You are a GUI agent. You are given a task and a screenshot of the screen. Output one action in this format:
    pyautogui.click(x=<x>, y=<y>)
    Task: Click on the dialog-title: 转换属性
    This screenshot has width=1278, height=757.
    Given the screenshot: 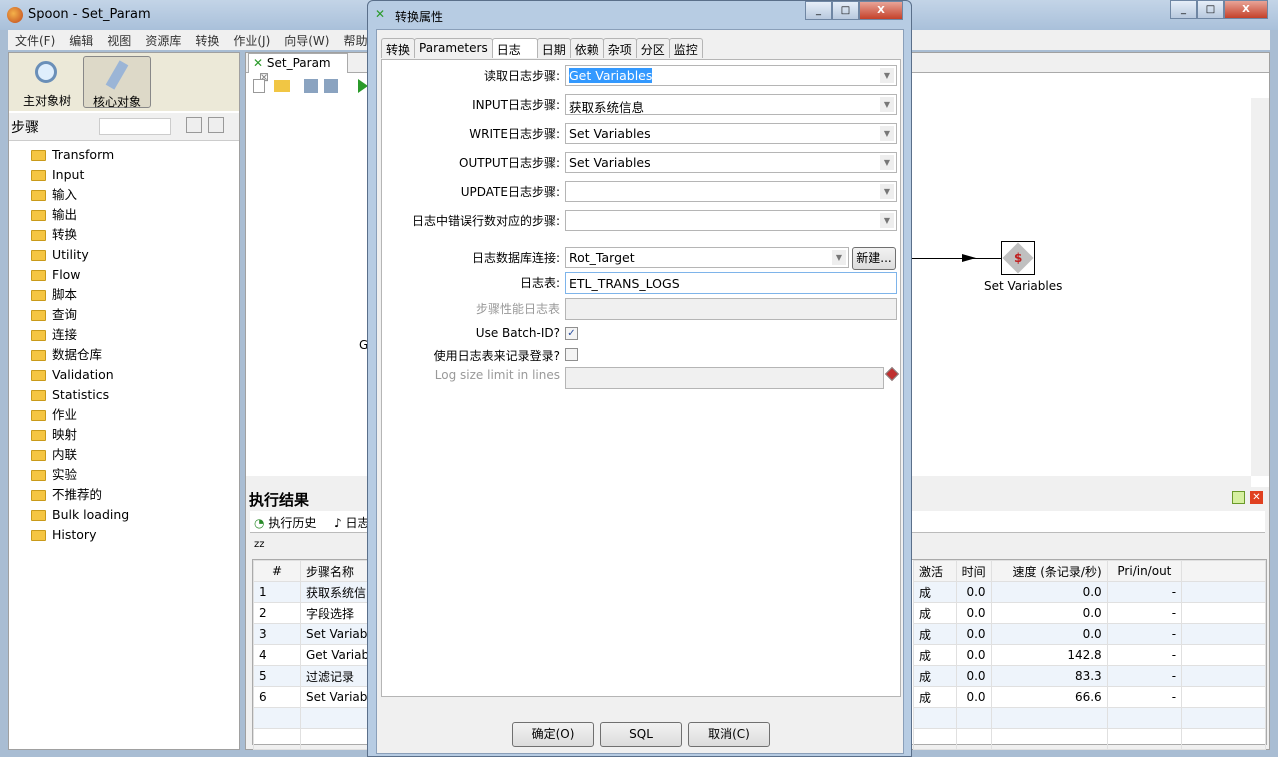 What is the action you would take?
    pyautogui.click(x=419, y=17)
    